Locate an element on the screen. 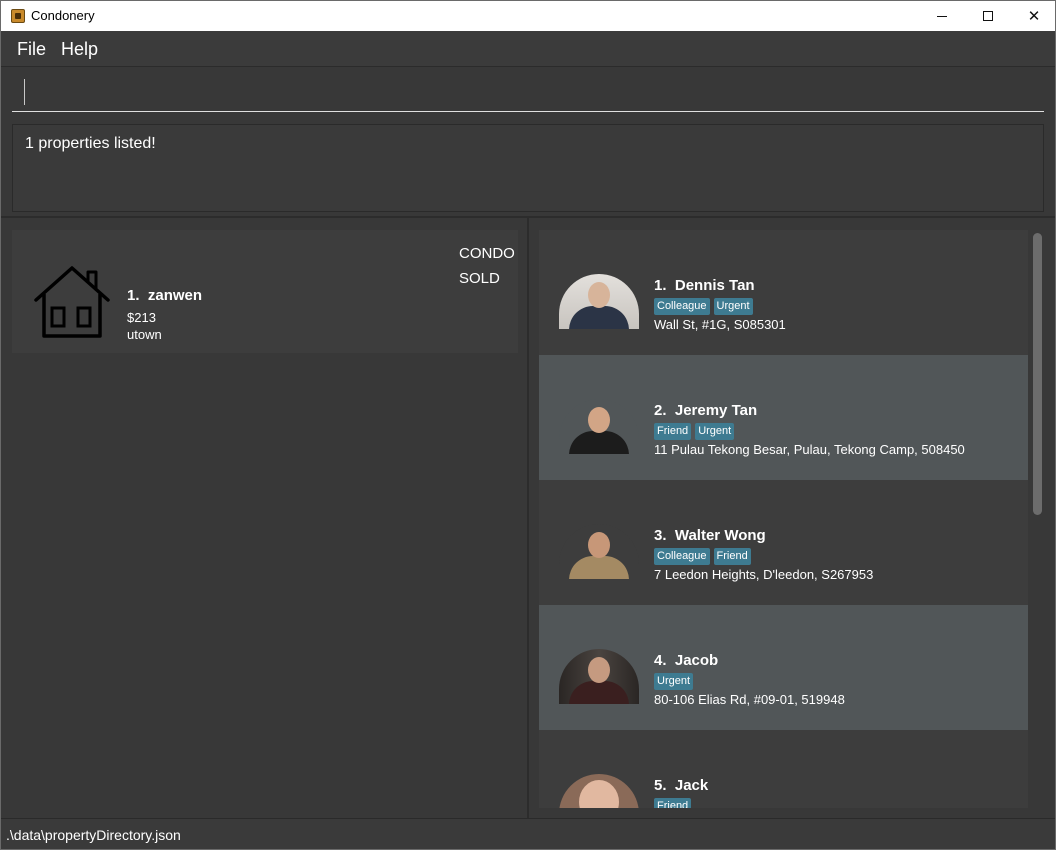  person-address: Wall St, #1G, S085301 is located at coordinates (720, 324).